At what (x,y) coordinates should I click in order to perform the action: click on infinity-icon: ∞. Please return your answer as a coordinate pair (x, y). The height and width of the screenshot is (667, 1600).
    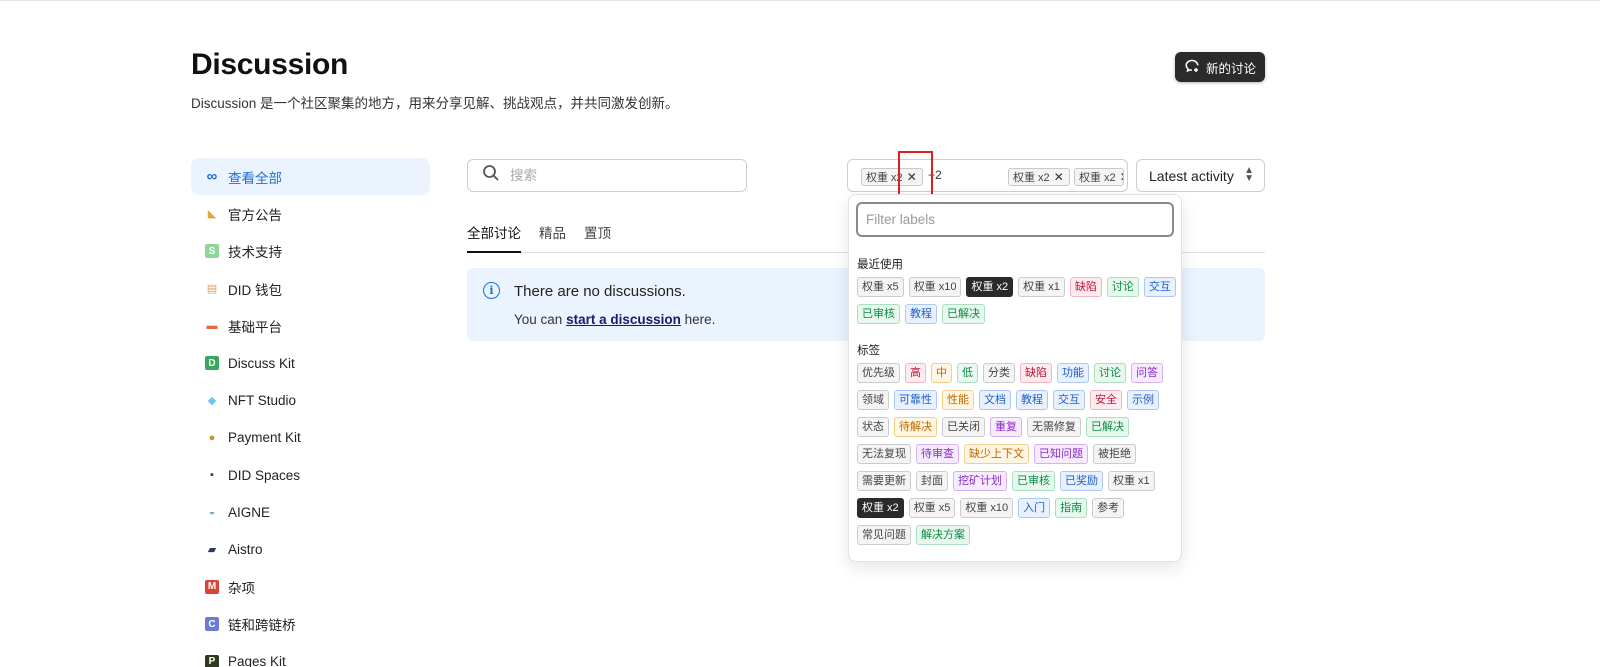
    Looking at the image, I should click on (212, 177).